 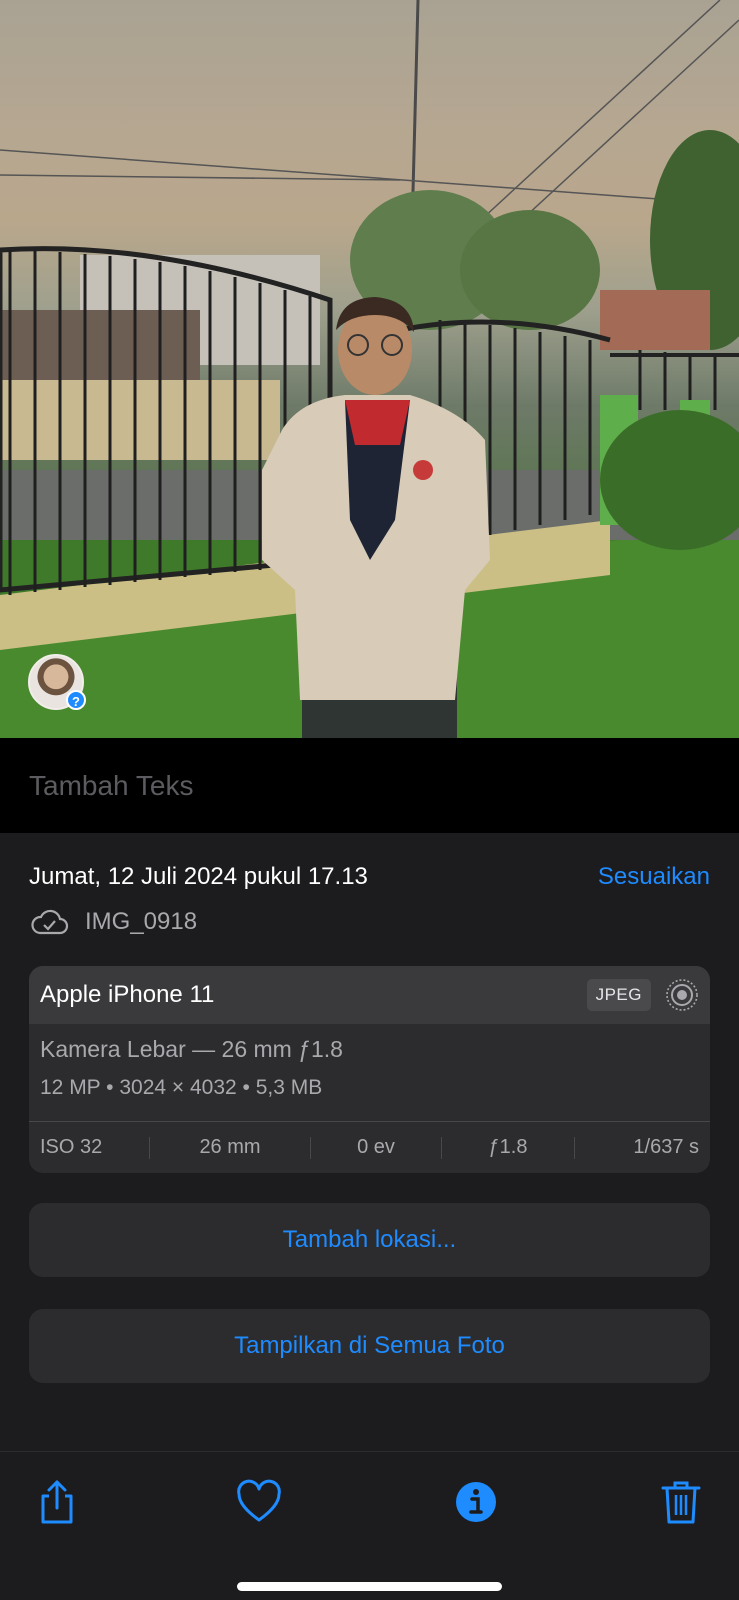 What do you see at coordinates (476, 1502) in the screenshot?
I see `info-icon` at bounding box center [476, 1502].